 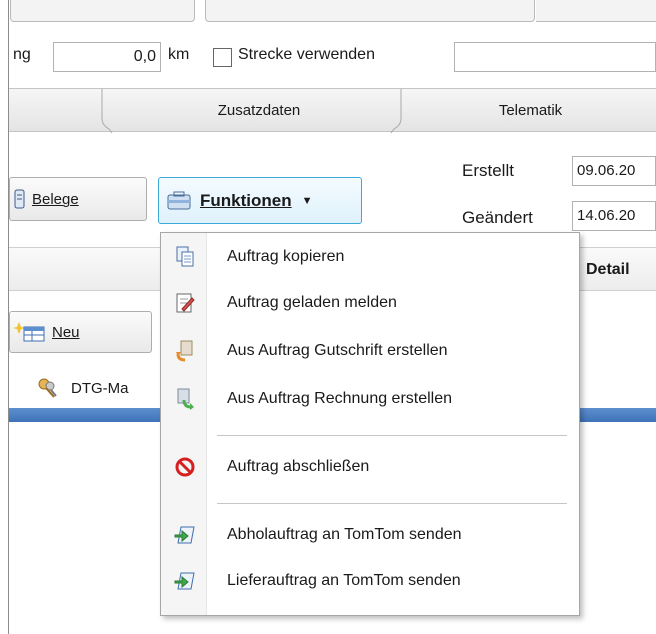 I want to click on menu-item-label: Abholauftrag an TomTom senden, so click(x=344, y=534).